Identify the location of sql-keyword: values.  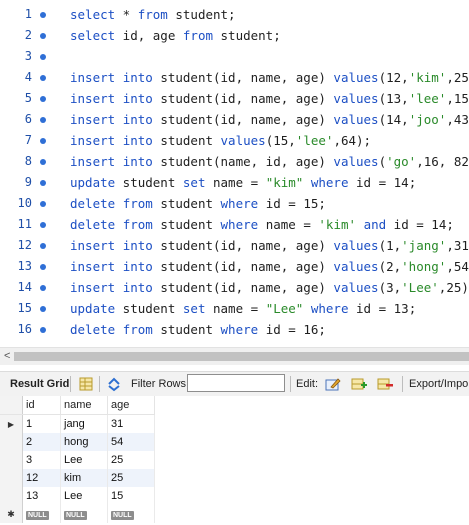
(356, 119).